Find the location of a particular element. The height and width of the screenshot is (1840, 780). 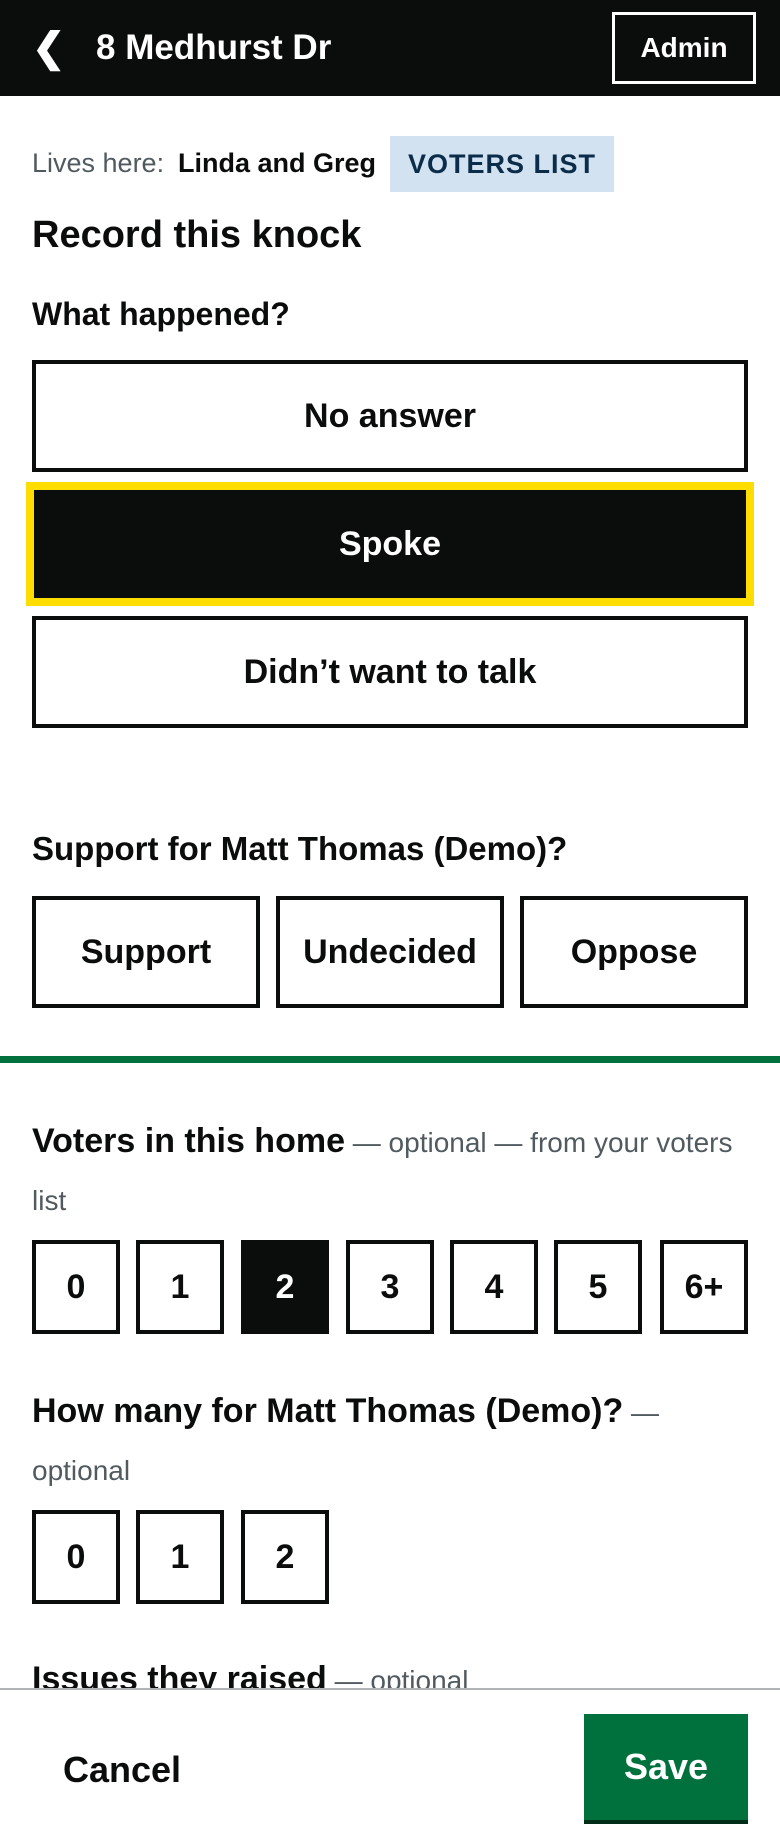

lives-here-label: Lives here: is located at coordinates (98, 163).